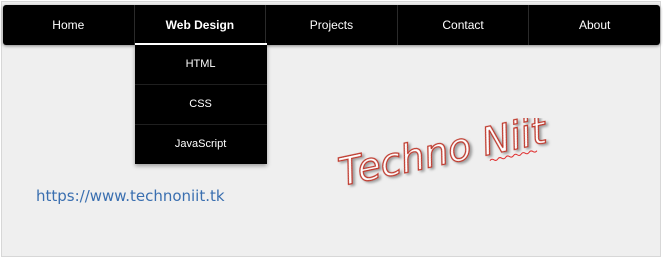 This screenshot has height=268, width=663. Describe the element at coordinates (201, 144) in the screenshot. I see `dropdown-item-javascript: JavaScript` at that location.